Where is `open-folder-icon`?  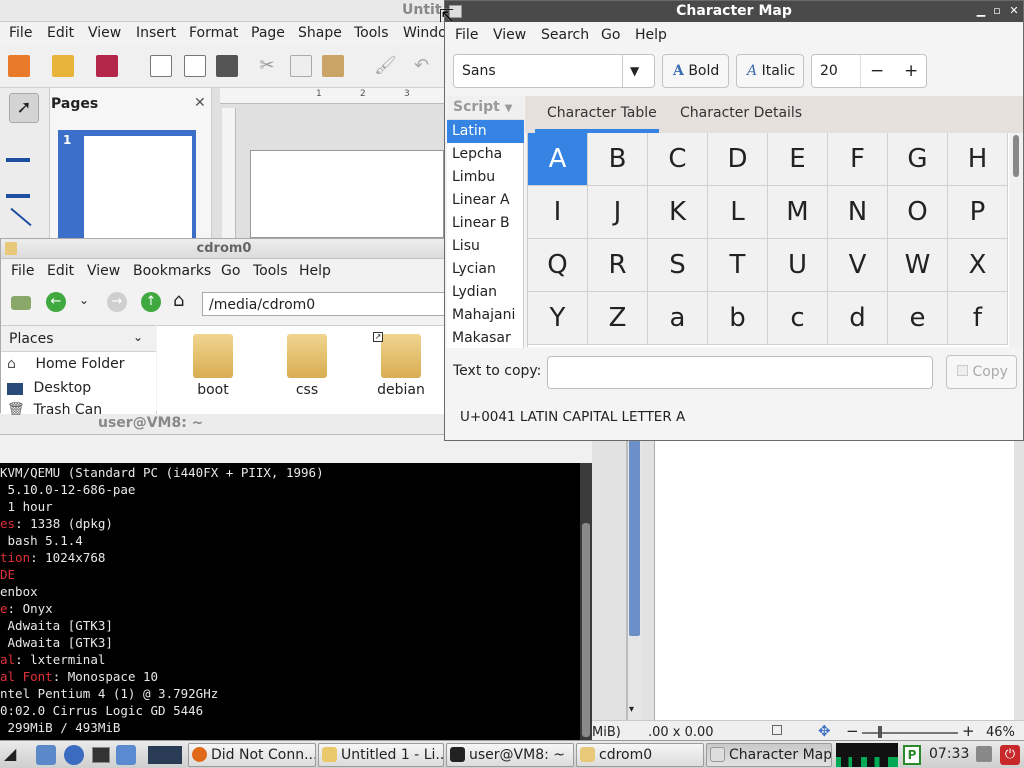 open-folder-icon is located at coordinates (63, 66).